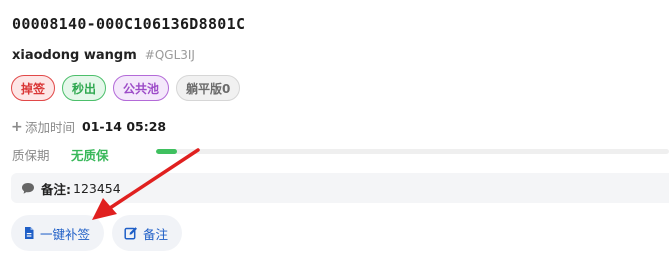 The image size is (669, 261). Describe the element at coordinates (208, 88) in the screenshot. I see `tag-lying-flat: 躺平版0` at that location.